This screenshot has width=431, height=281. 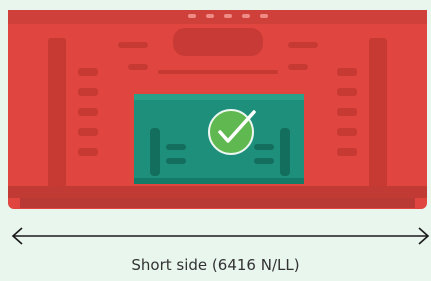 What do you see at coordinates (217, 203) in the screenshot?
I see `crate-base` at bounding box center [217, 203].